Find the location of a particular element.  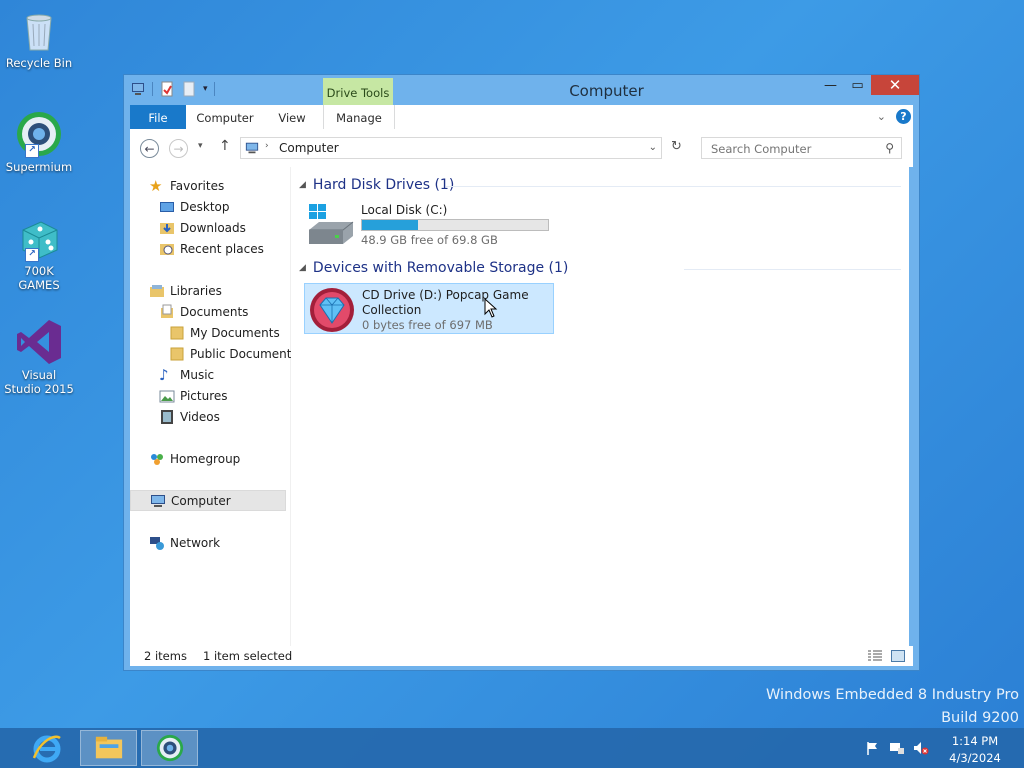

nav-label: Recent places is located at coordinates (222, 248).